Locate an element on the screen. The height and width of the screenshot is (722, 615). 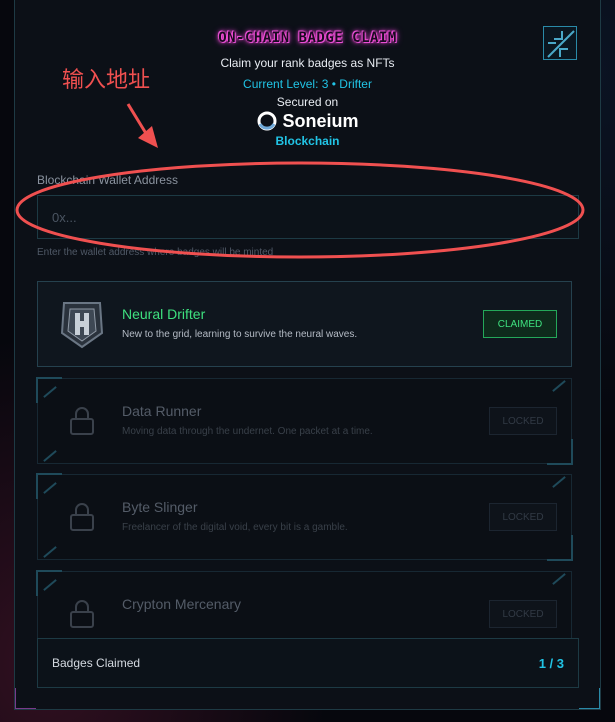
claimed-status-badge: CLAIMED is located at coordinates (520, 324).